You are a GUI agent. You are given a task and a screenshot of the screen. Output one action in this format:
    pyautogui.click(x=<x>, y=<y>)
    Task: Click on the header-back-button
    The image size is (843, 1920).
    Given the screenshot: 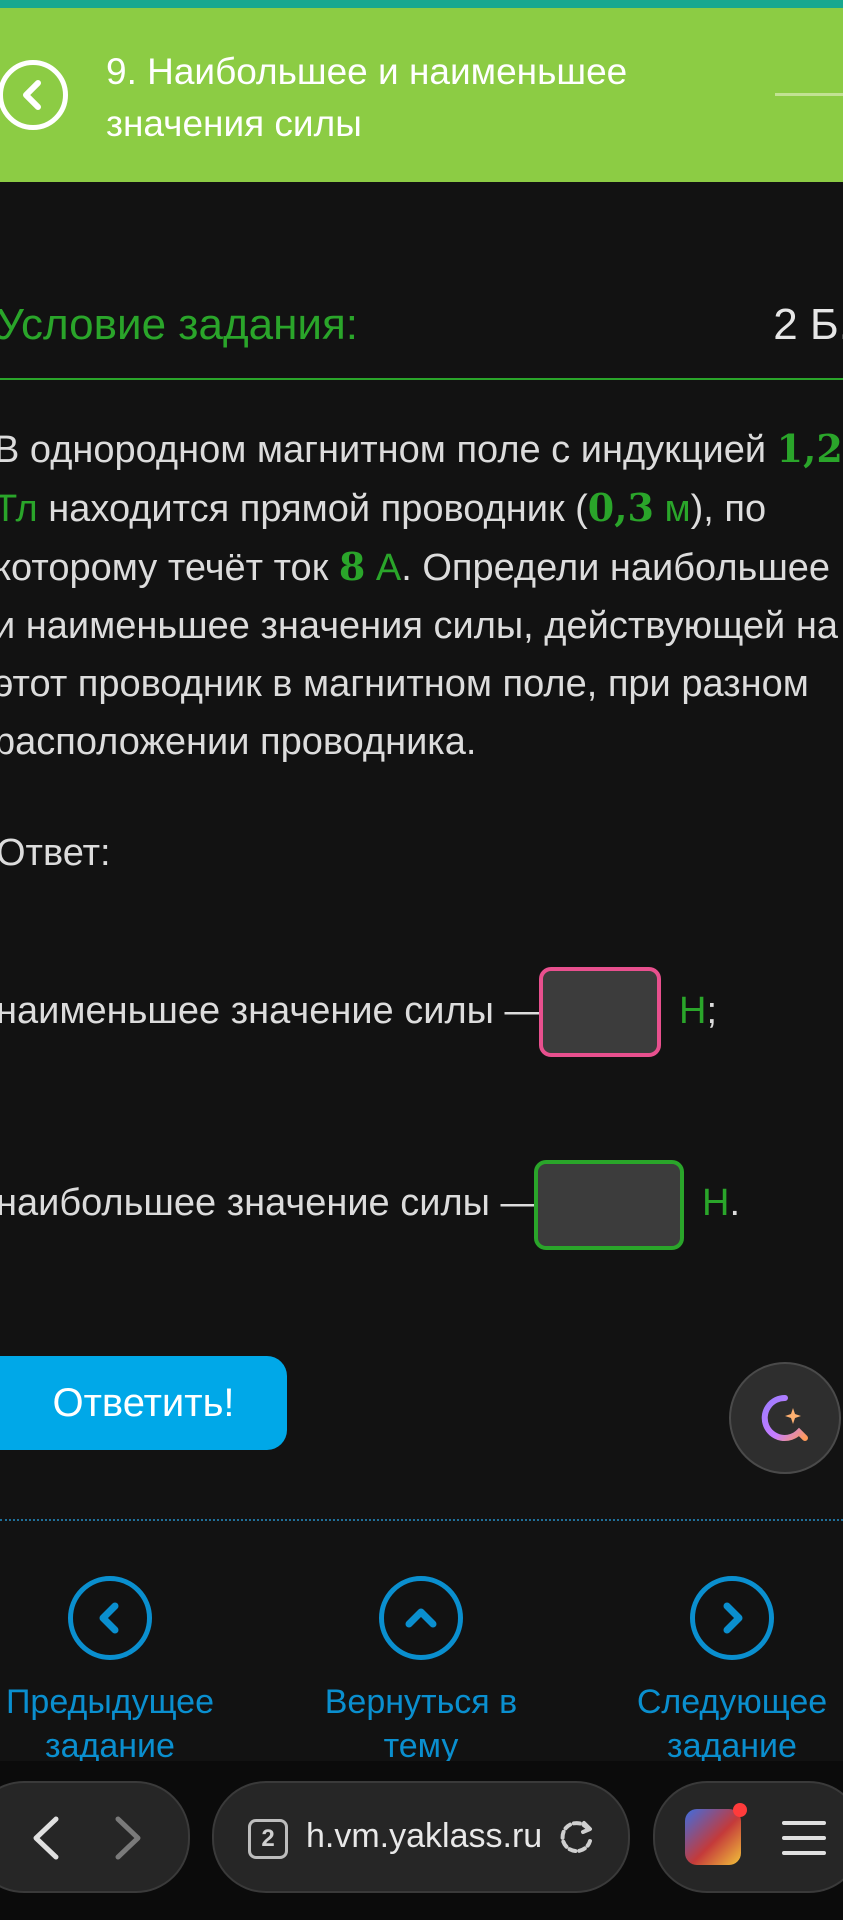 What is the action you would take?
    pyautogui.click(x=34, y=95)
    